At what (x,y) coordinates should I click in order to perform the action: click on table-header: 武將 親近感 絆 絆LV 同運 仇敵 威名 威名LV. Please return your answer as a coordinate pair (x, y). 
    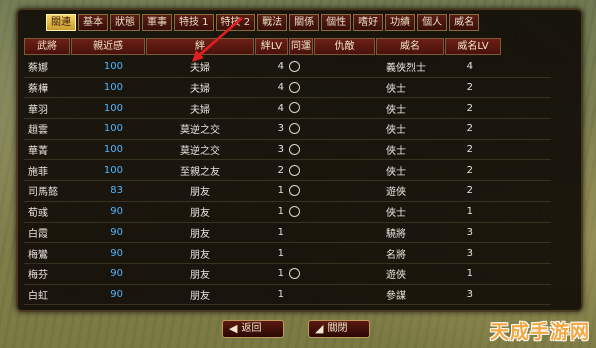
    Looking at the image, I should click on (287, 46).